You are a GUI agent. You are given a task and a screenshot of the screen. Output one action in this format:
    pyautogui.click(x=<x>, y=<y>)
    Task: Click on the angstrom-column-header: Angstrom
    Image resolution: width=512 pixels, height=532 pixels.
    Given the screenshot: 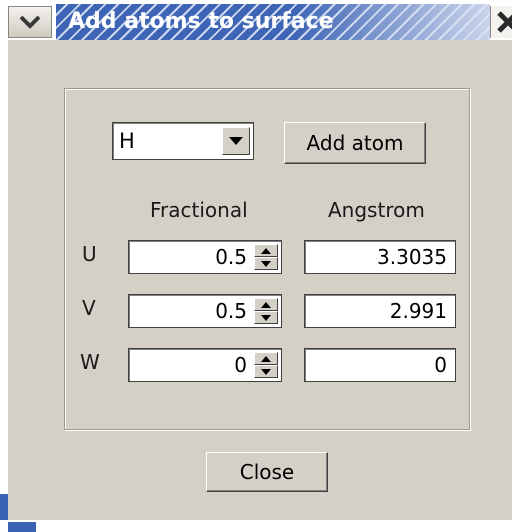 What is the action you would take?
    pyautogui.click(x=376, y=210)
    